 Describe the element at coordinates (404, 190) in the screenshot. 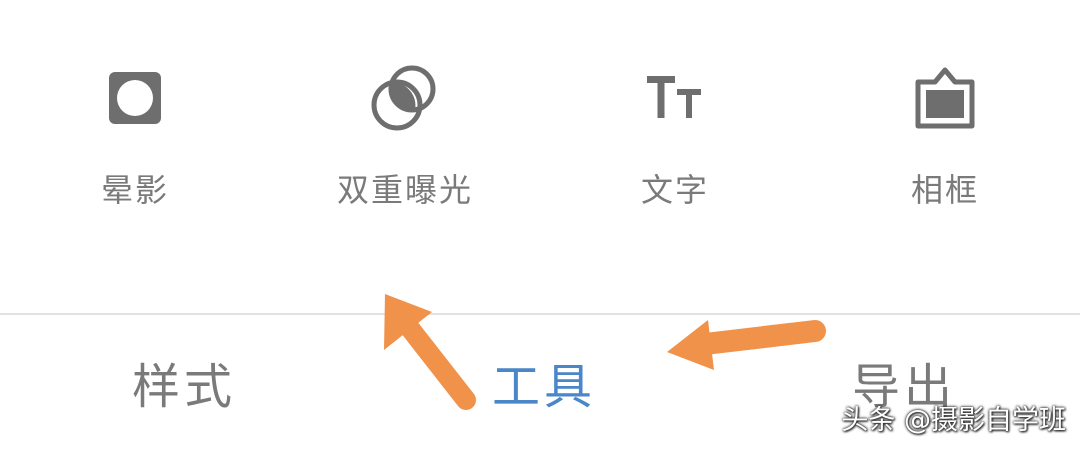

I see `tool-label-double-exposure: 双重曝光` at that location.